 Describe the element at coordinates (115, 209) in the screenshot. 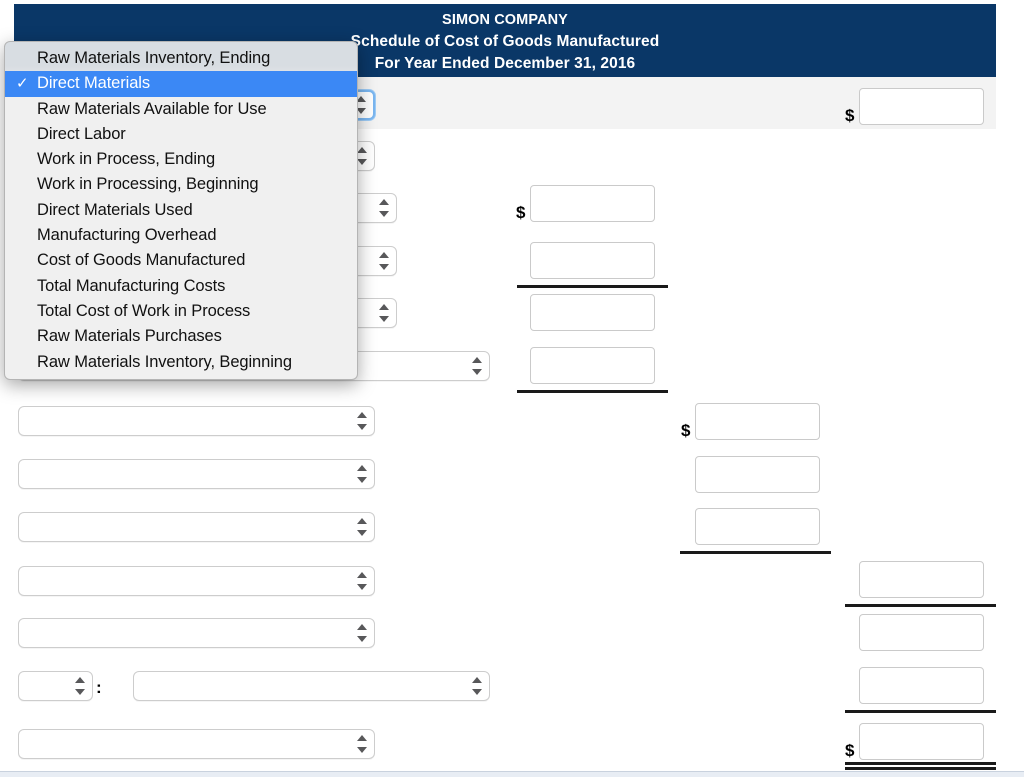

I see `dropdown-option-label: Direct Materials Used` at that location.